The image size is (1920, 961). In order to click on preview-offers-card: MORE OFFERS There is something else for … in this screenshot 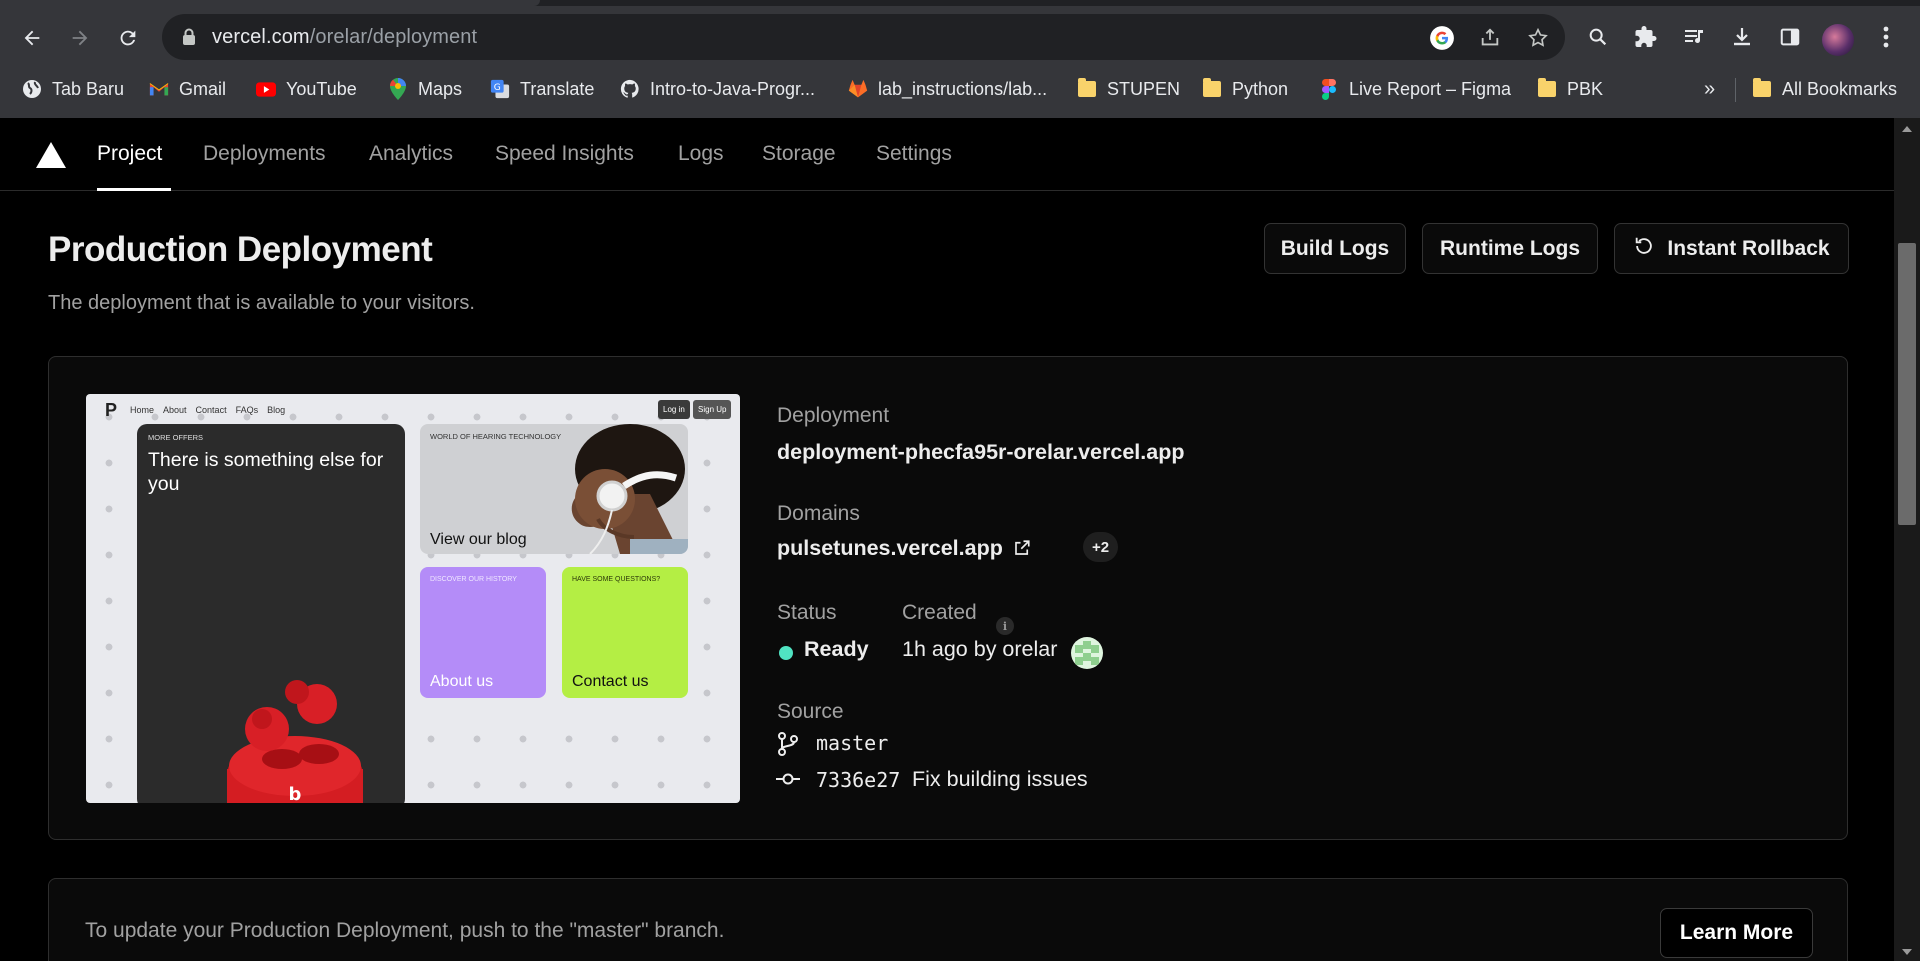, I will do `click(271, 613)`.